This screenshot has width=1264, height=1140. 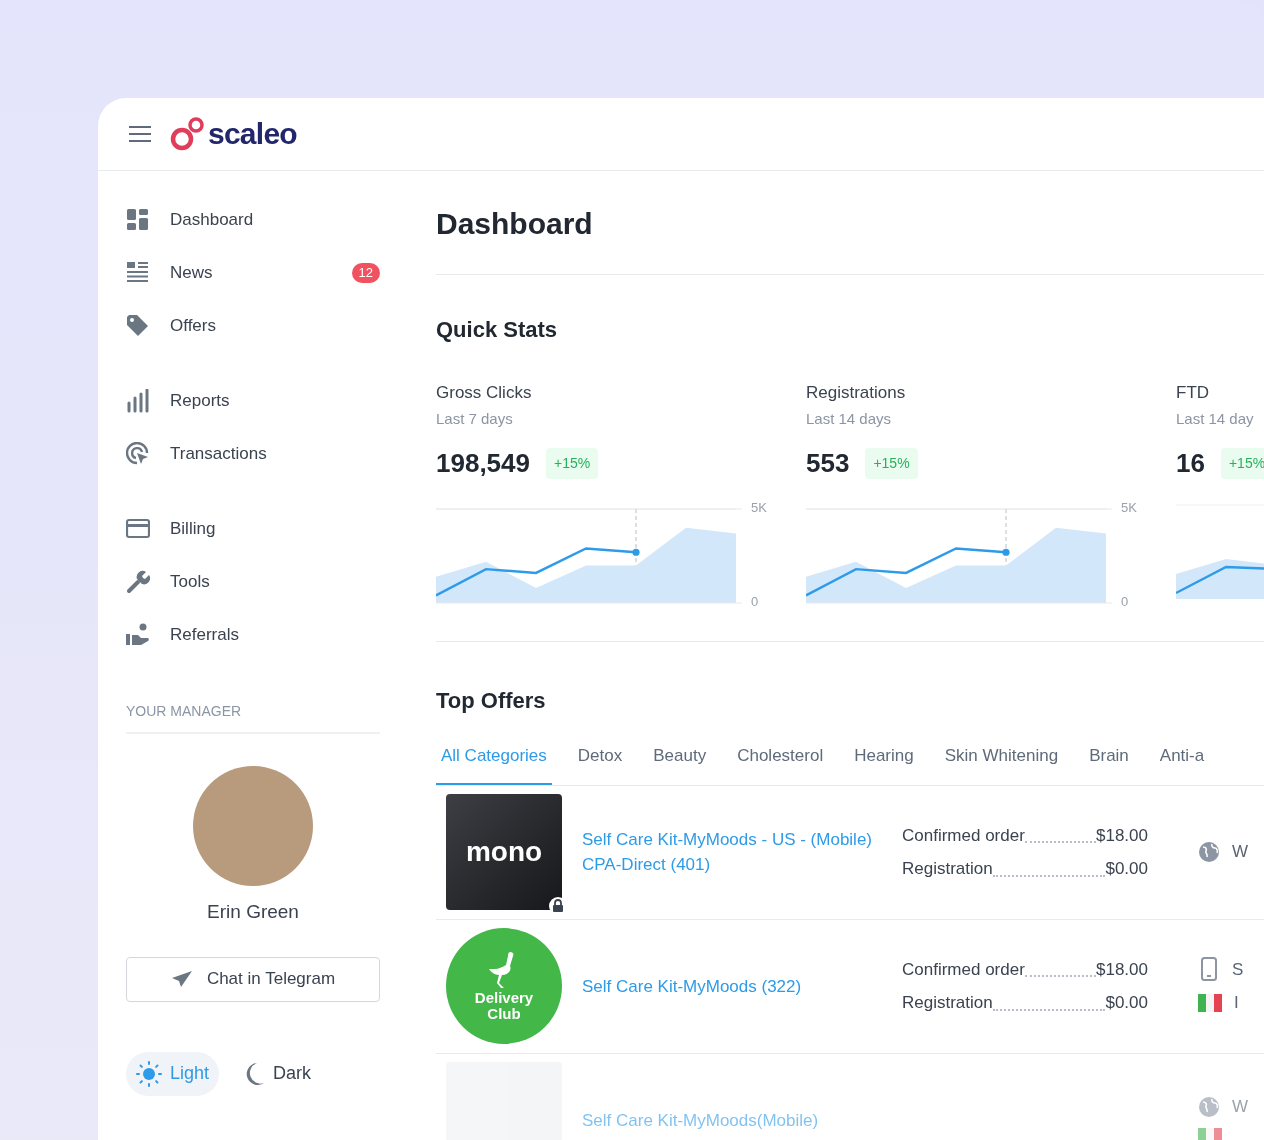 What do you see at coordinates (138, 528) in the screenshot?
I see `credit-card-icon` at bounding box center [138, 528].